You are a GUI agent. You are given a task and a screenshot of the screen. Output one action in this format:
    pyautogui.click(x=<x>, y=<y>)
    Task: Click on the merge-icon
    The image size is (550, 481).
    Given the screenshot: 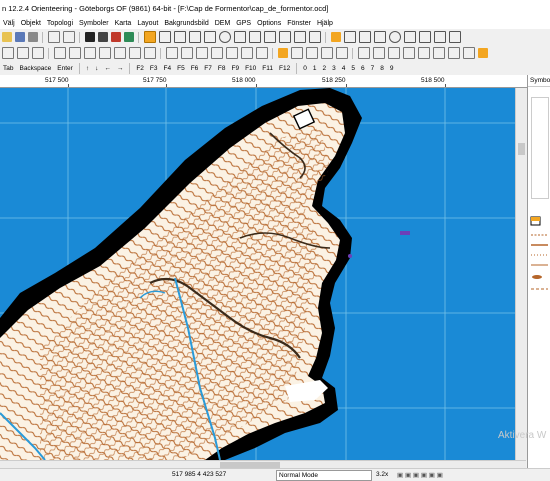 What is the action you would take?
    pyautogui.click(x=201, y=53)
    